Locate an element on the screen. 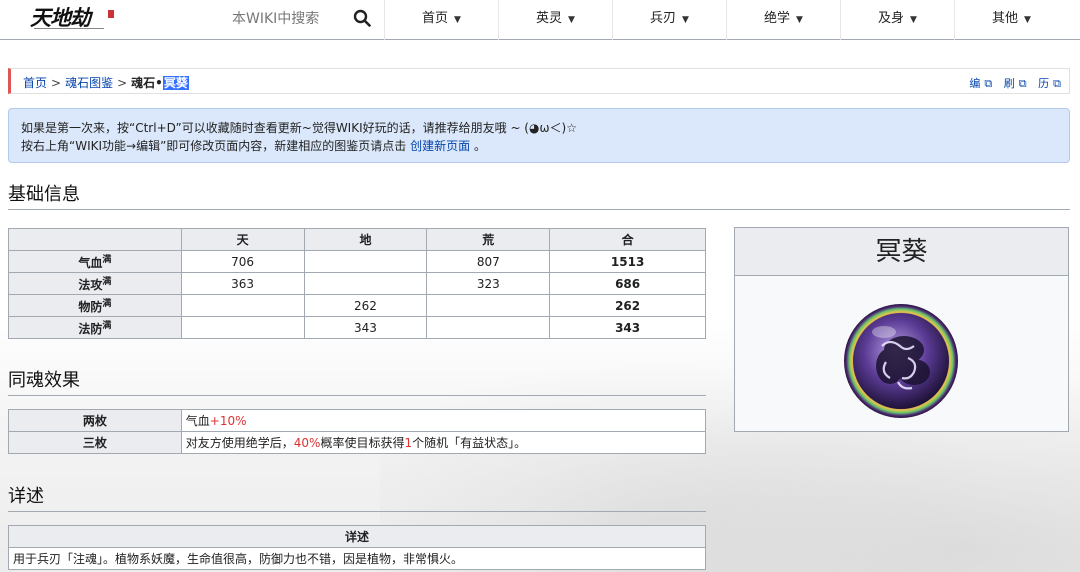 The height and width of the screenshot is (572, 1080). search-input is located at coordinates (287, 19).